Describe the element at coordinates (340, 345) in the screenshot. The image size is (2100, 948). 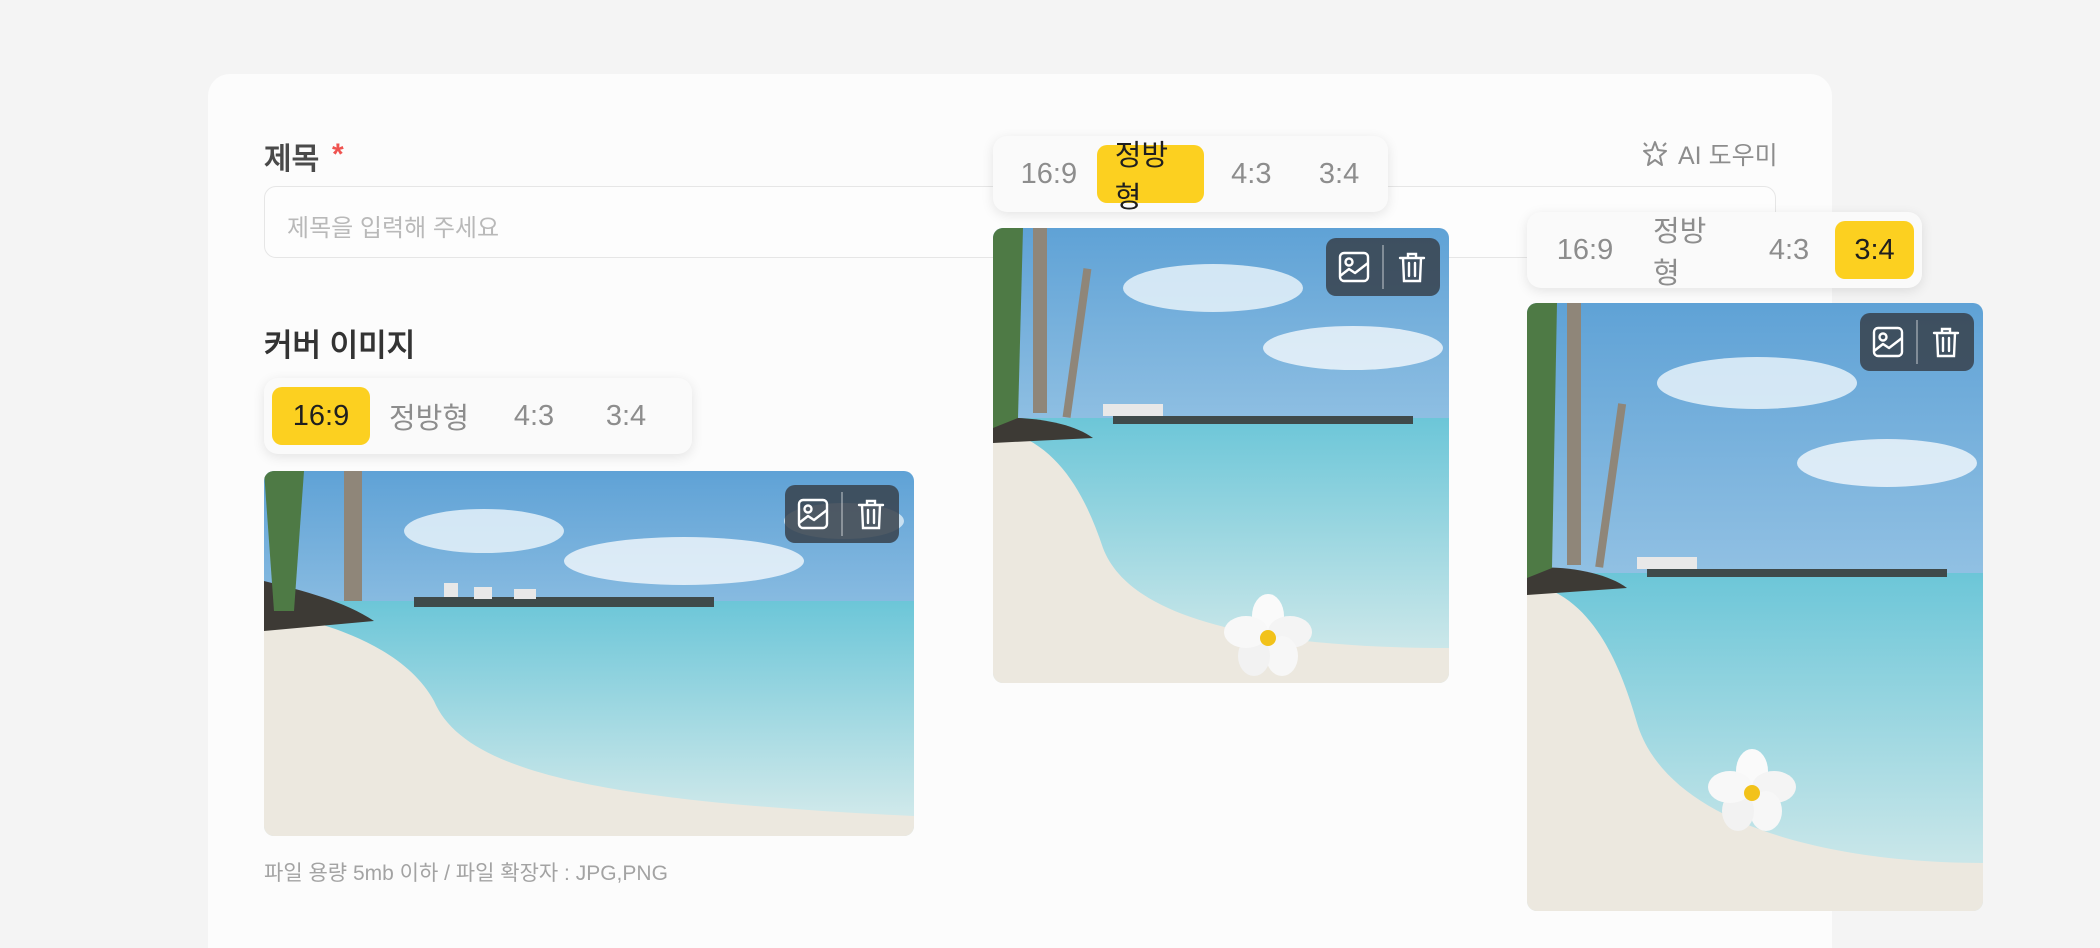
I see `cover-image-label: 커버 이미지` at that location.